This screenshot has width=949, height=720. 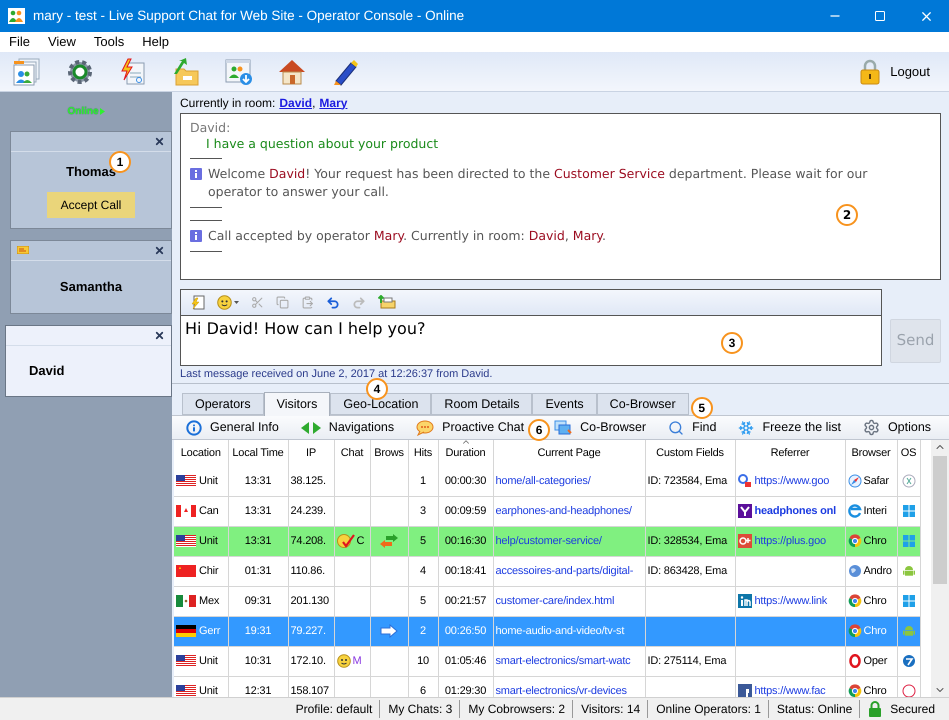 I want to click on column-header: Local Time, so click(x=258, y=452).